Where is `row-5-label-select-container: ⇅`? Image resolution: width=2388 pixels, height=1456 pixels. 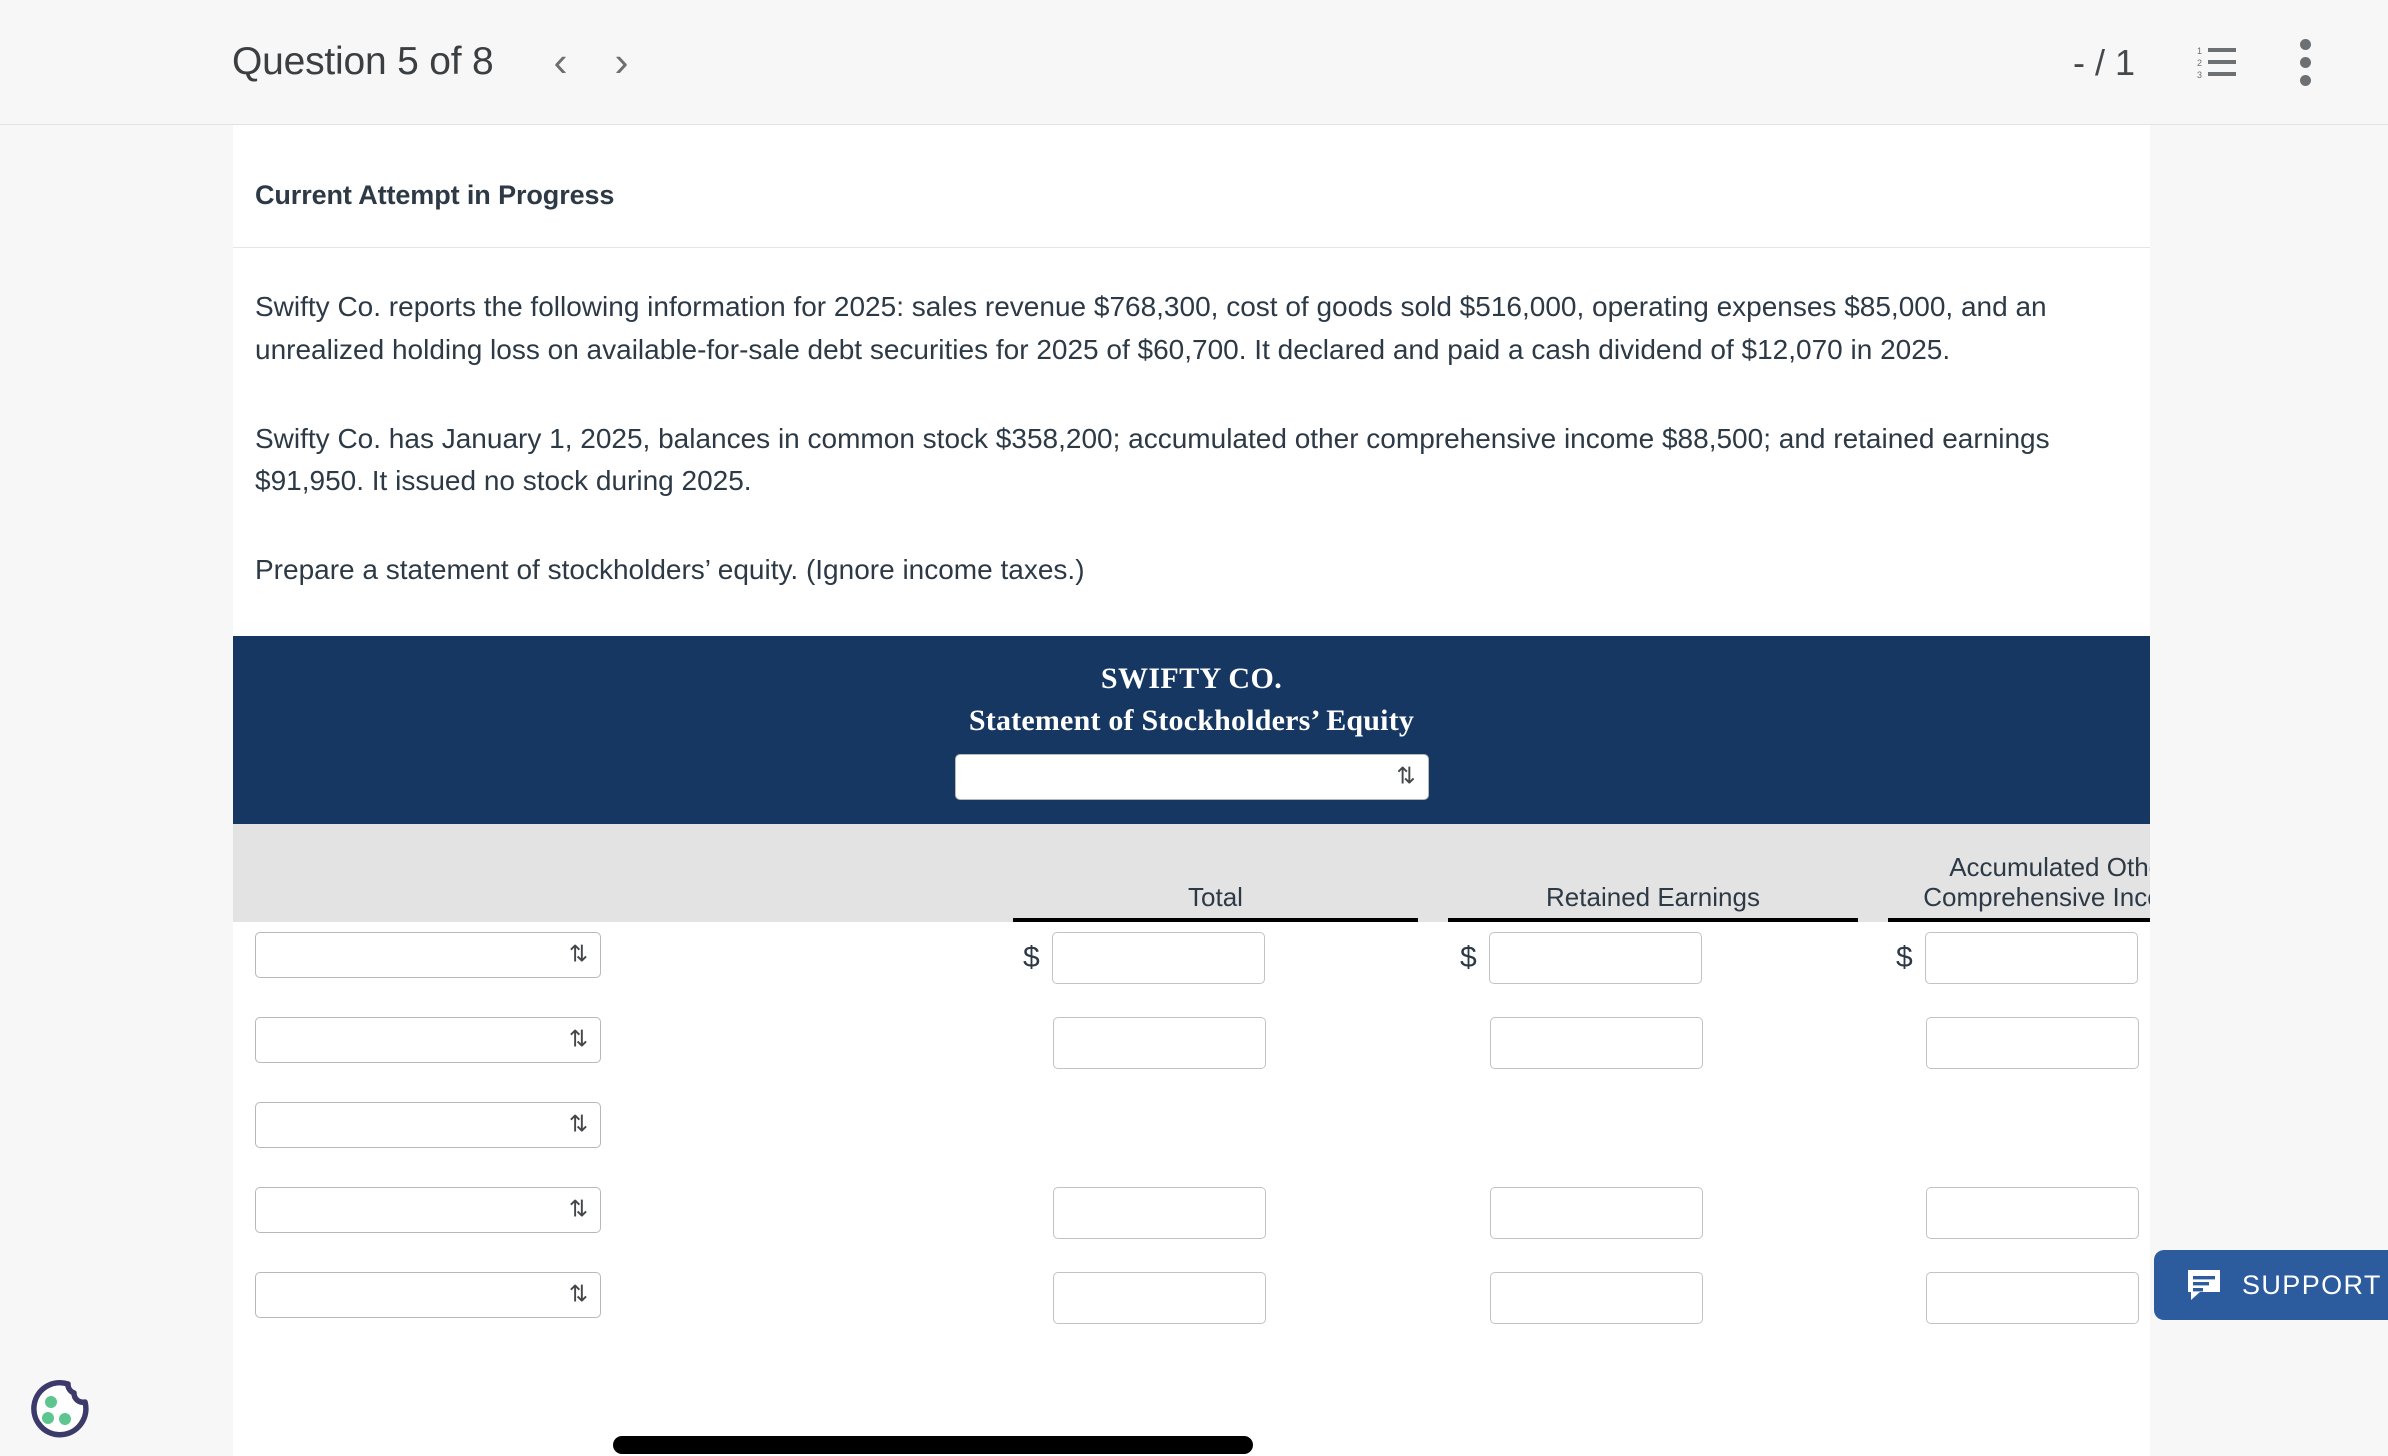 row-5-label-select-container: ⇅ is located at coordinates (428, 1295).